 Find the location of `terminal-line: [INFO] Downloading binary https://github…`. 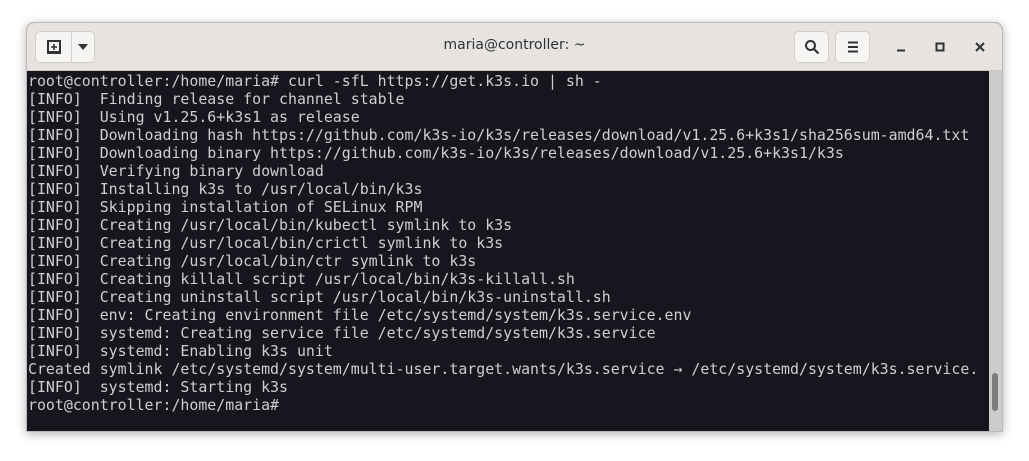

terminal-line: [INFO] Downloading binary https://github… is located at coordinates (436, 153).